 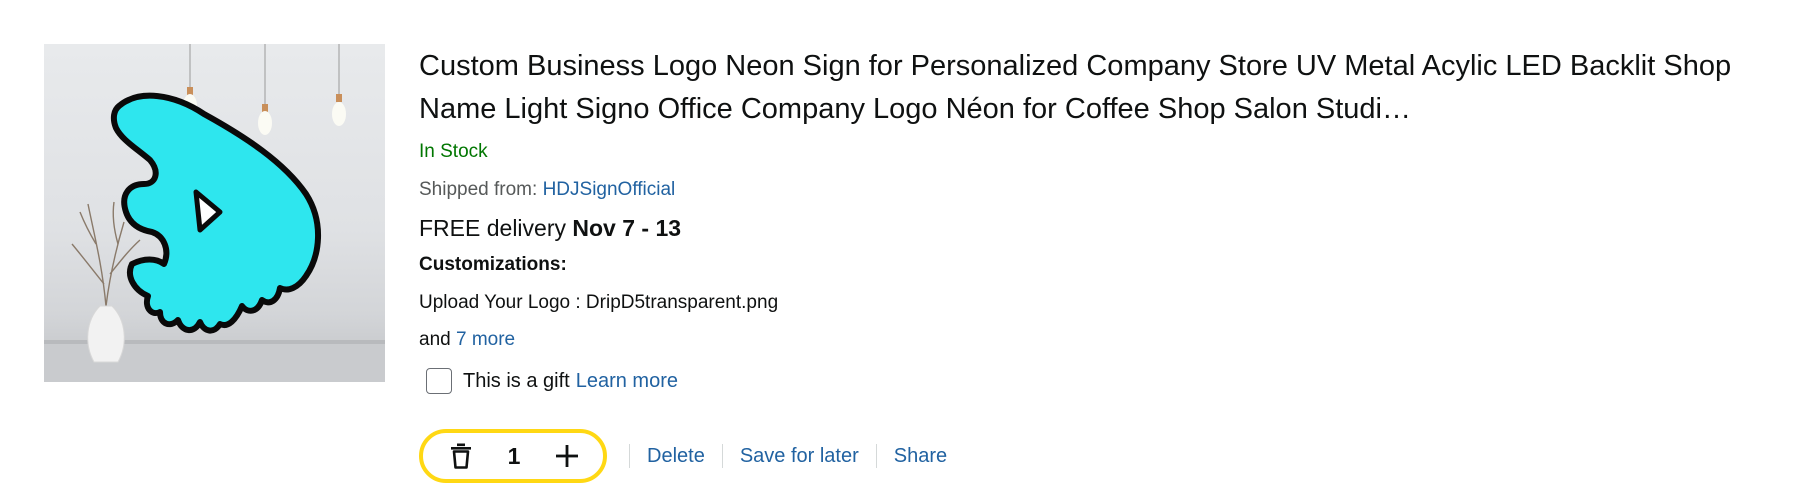 I want to click on gift-learn-more-link: Learn more, so click(x=627, y=381).